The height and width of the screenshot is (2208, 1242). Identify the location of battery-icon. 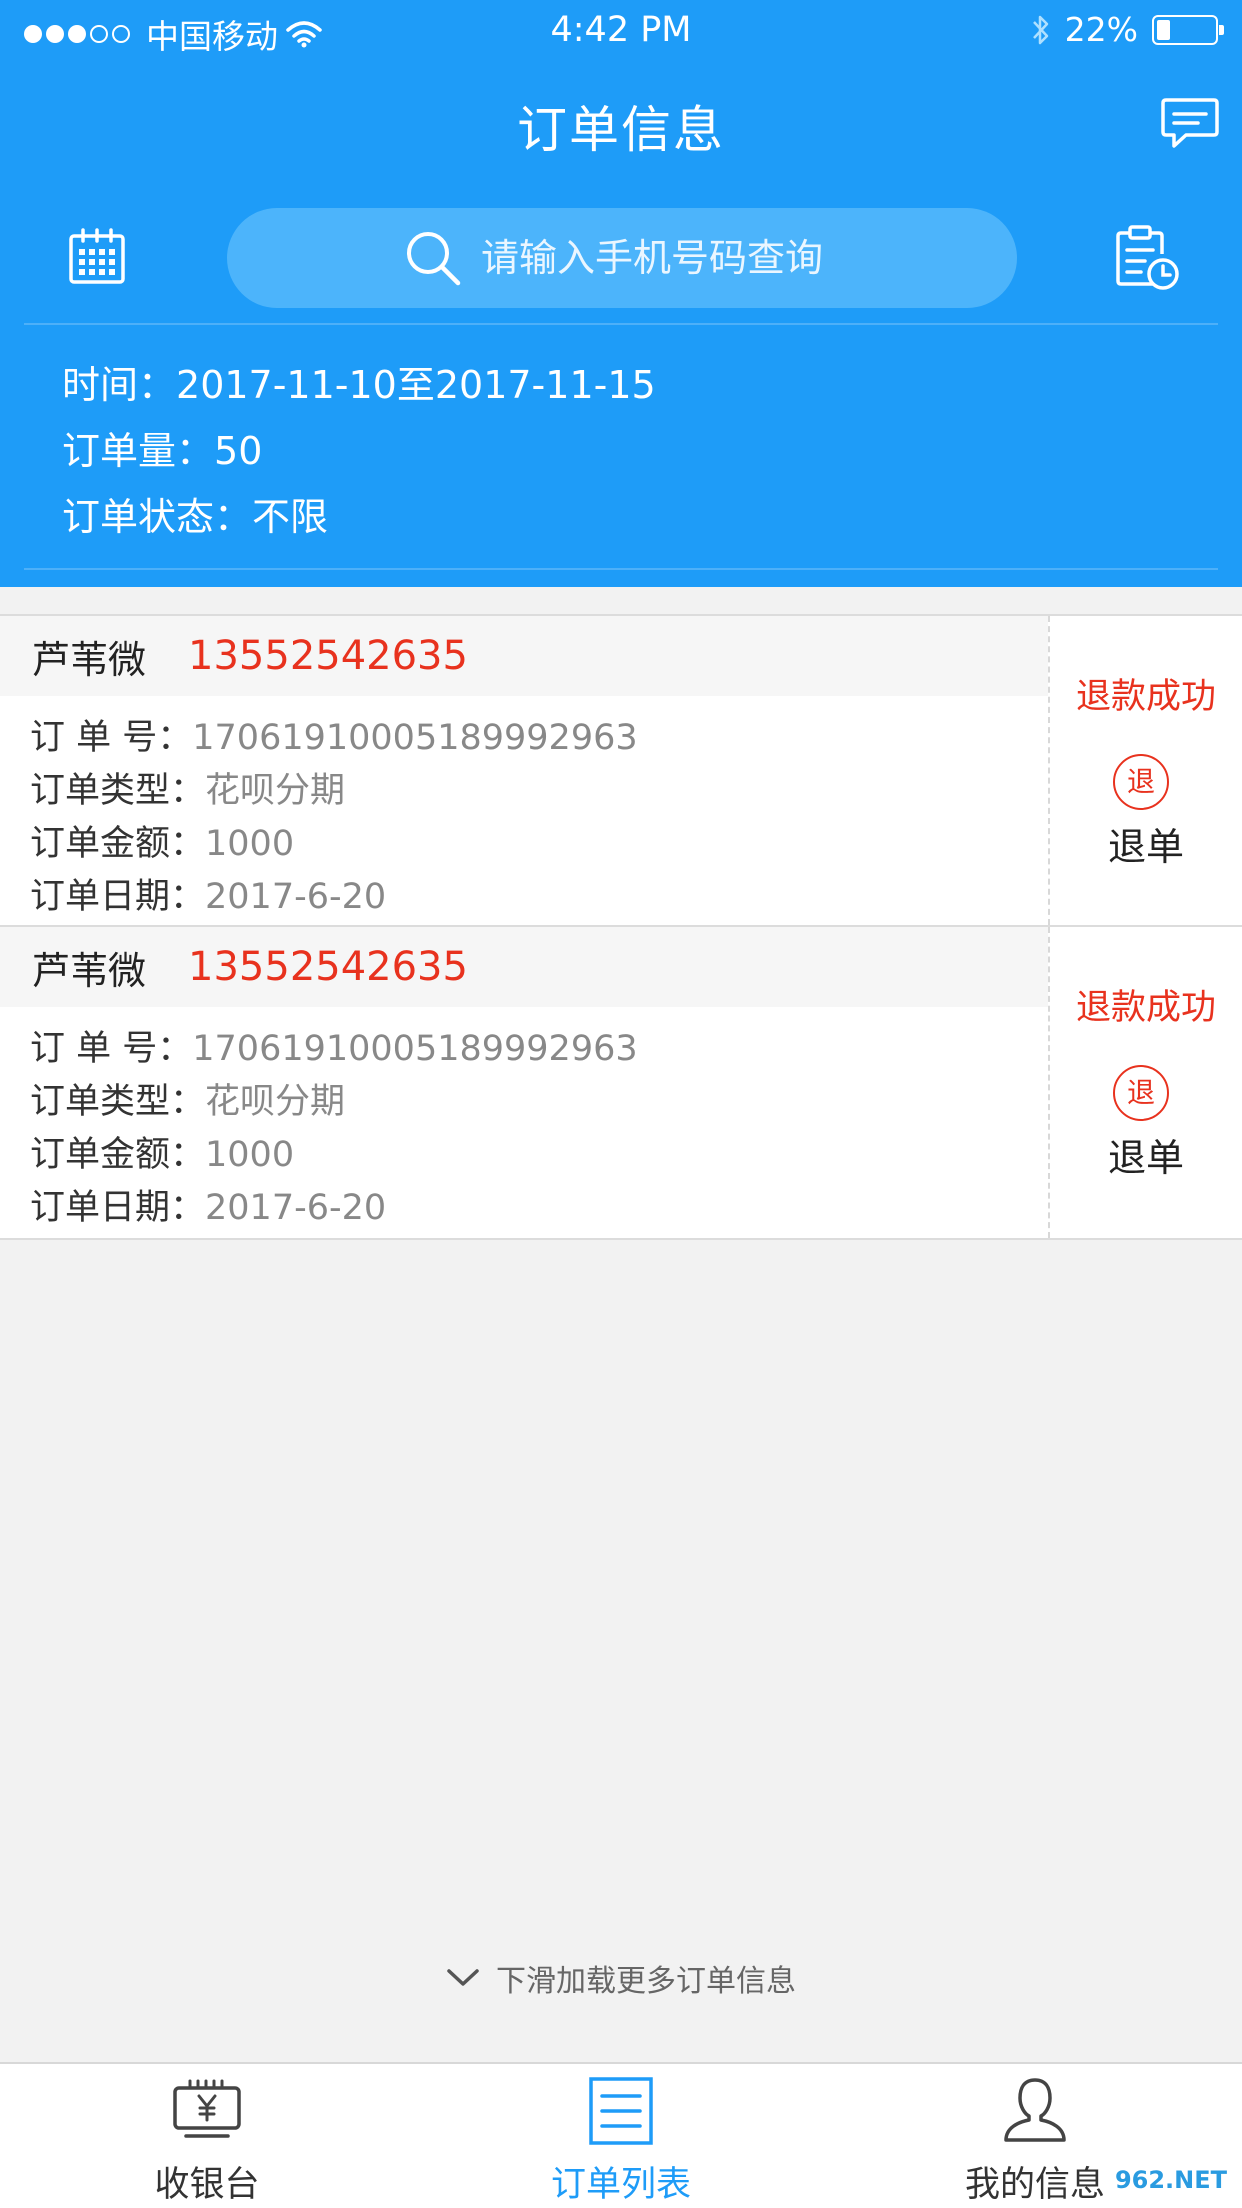
(1188, 29).